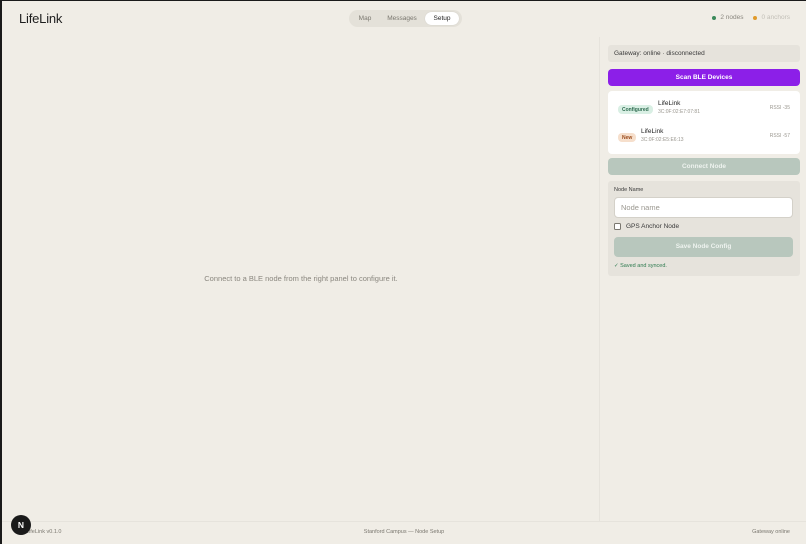 This screenshot has height=544, width=806. Describe the element at coordinates (779, 108) in the screenshot. I see `device-rssi: RSSI -35` at that location.